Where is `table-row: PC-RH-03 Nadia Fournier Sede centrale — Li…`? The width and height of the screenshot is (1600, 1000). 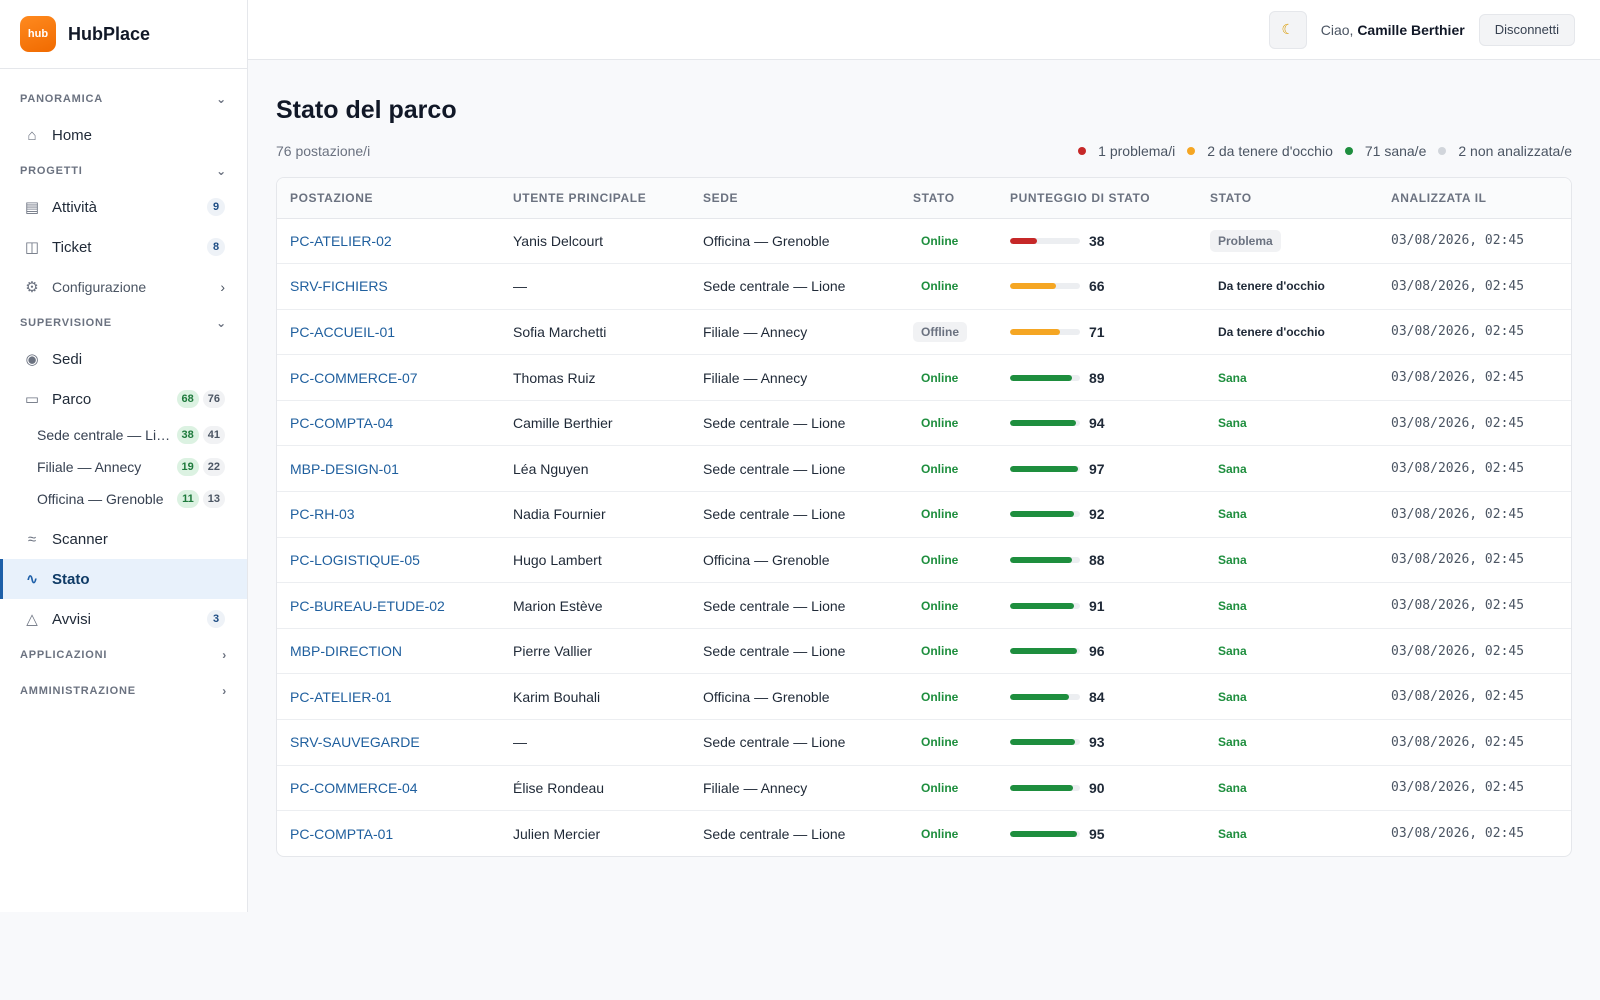
table-row: PC-RH-03 Nadia Fournier Sede centrale — Li… is located at coordinates (924, 514).